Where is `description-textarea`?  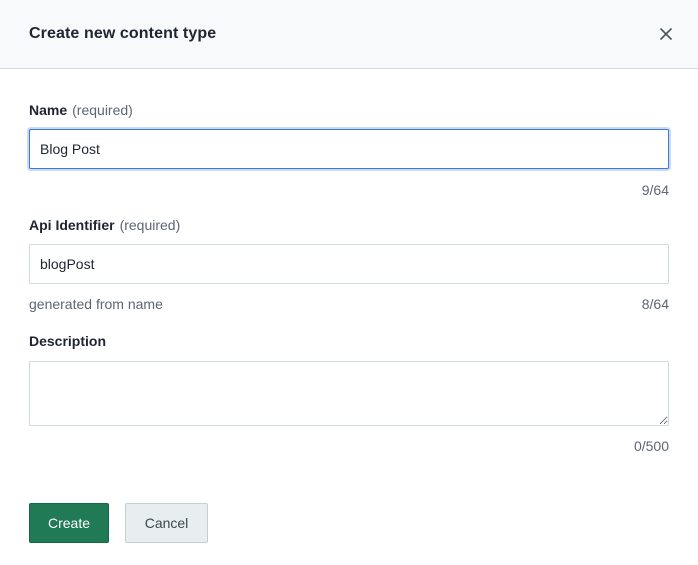
description-textarea is located at coordinates (349, 393).